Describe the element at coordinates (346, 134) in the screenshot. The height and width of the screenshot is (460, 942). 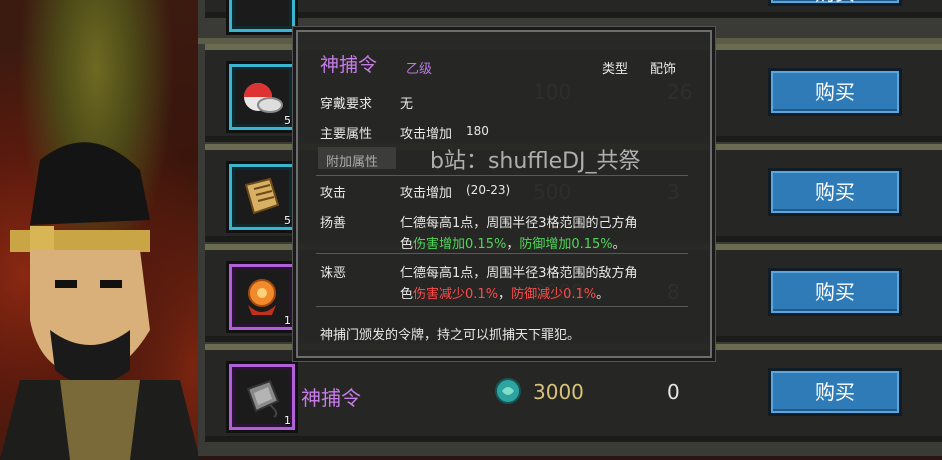
I see `tooltip-main-attr-label: 主要属性` at that location.